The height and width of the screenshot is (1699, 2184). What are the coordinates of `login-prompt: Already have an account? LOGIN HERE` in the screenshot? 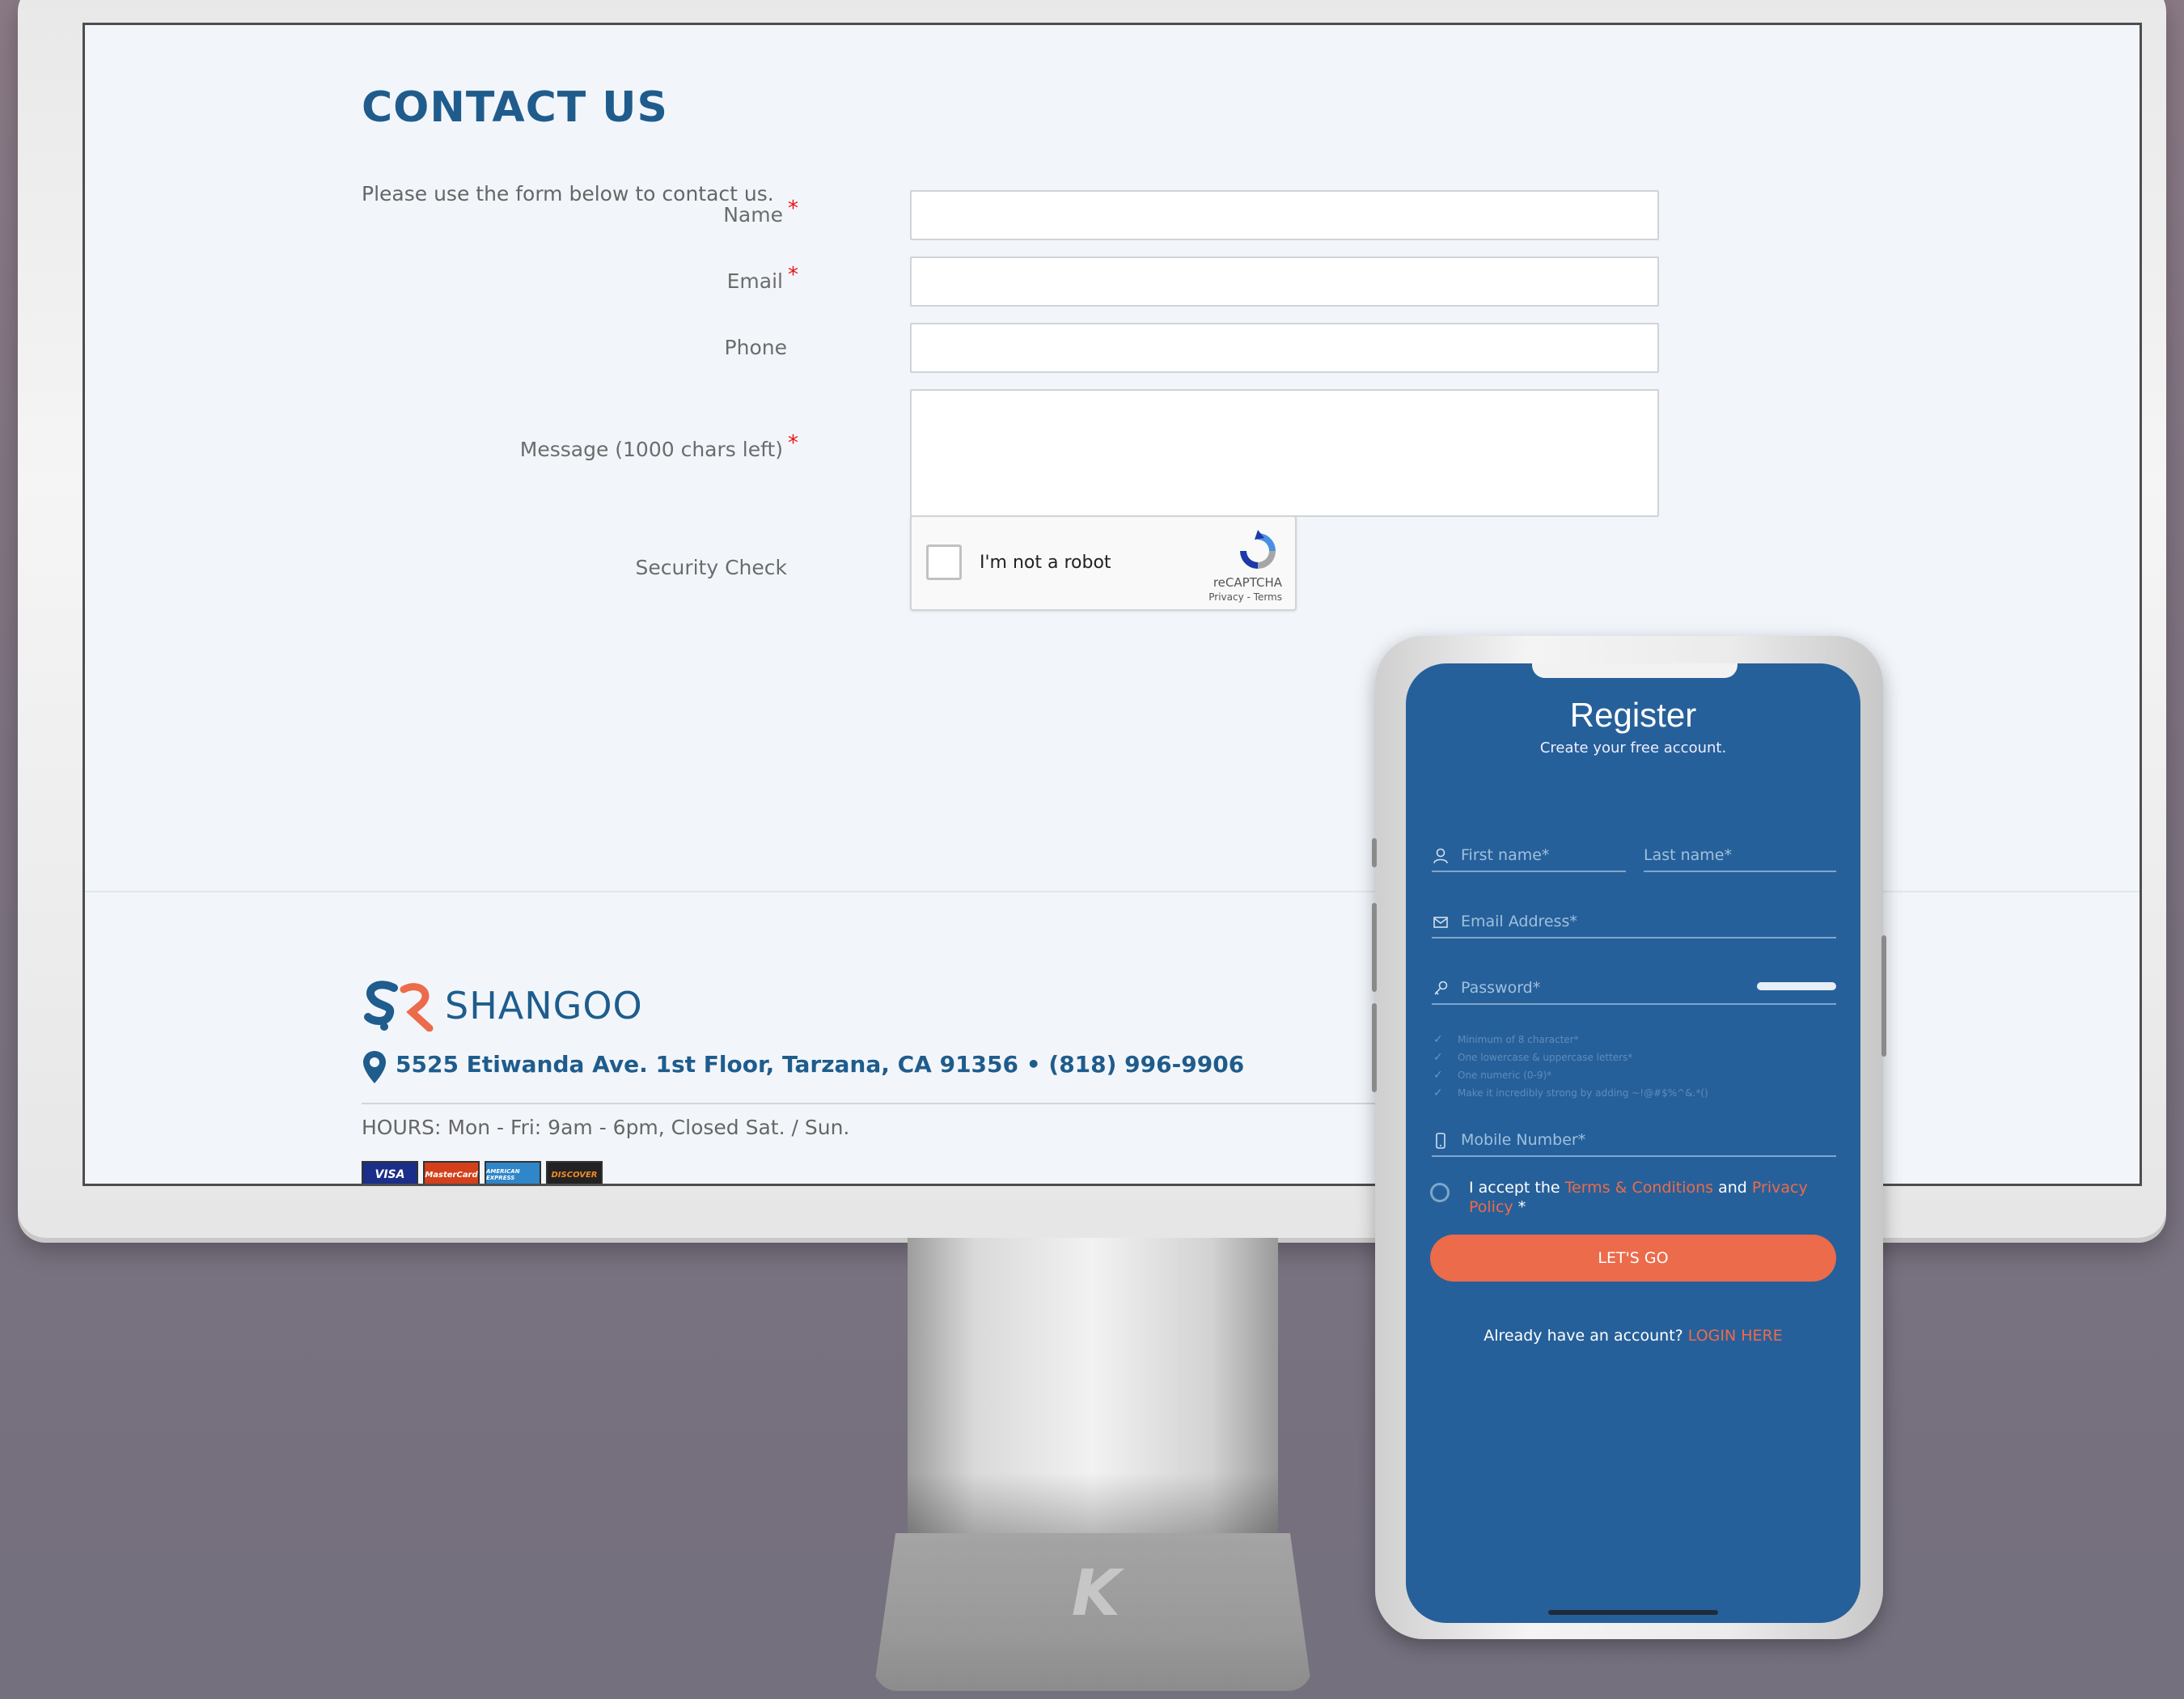 It's located at (1633, 1336).